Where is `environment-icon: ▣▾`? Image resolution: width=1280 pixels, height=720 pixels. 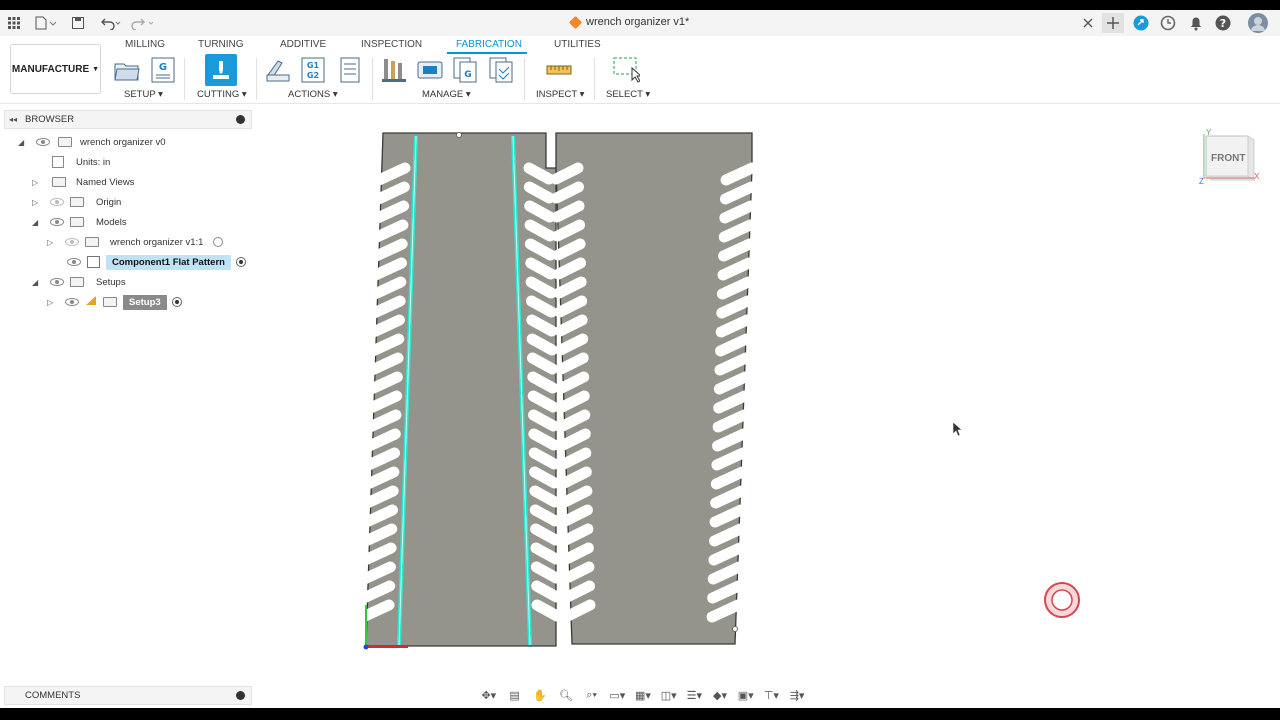 environment-icon: ▣▾ is located at coordinates (746, 695).